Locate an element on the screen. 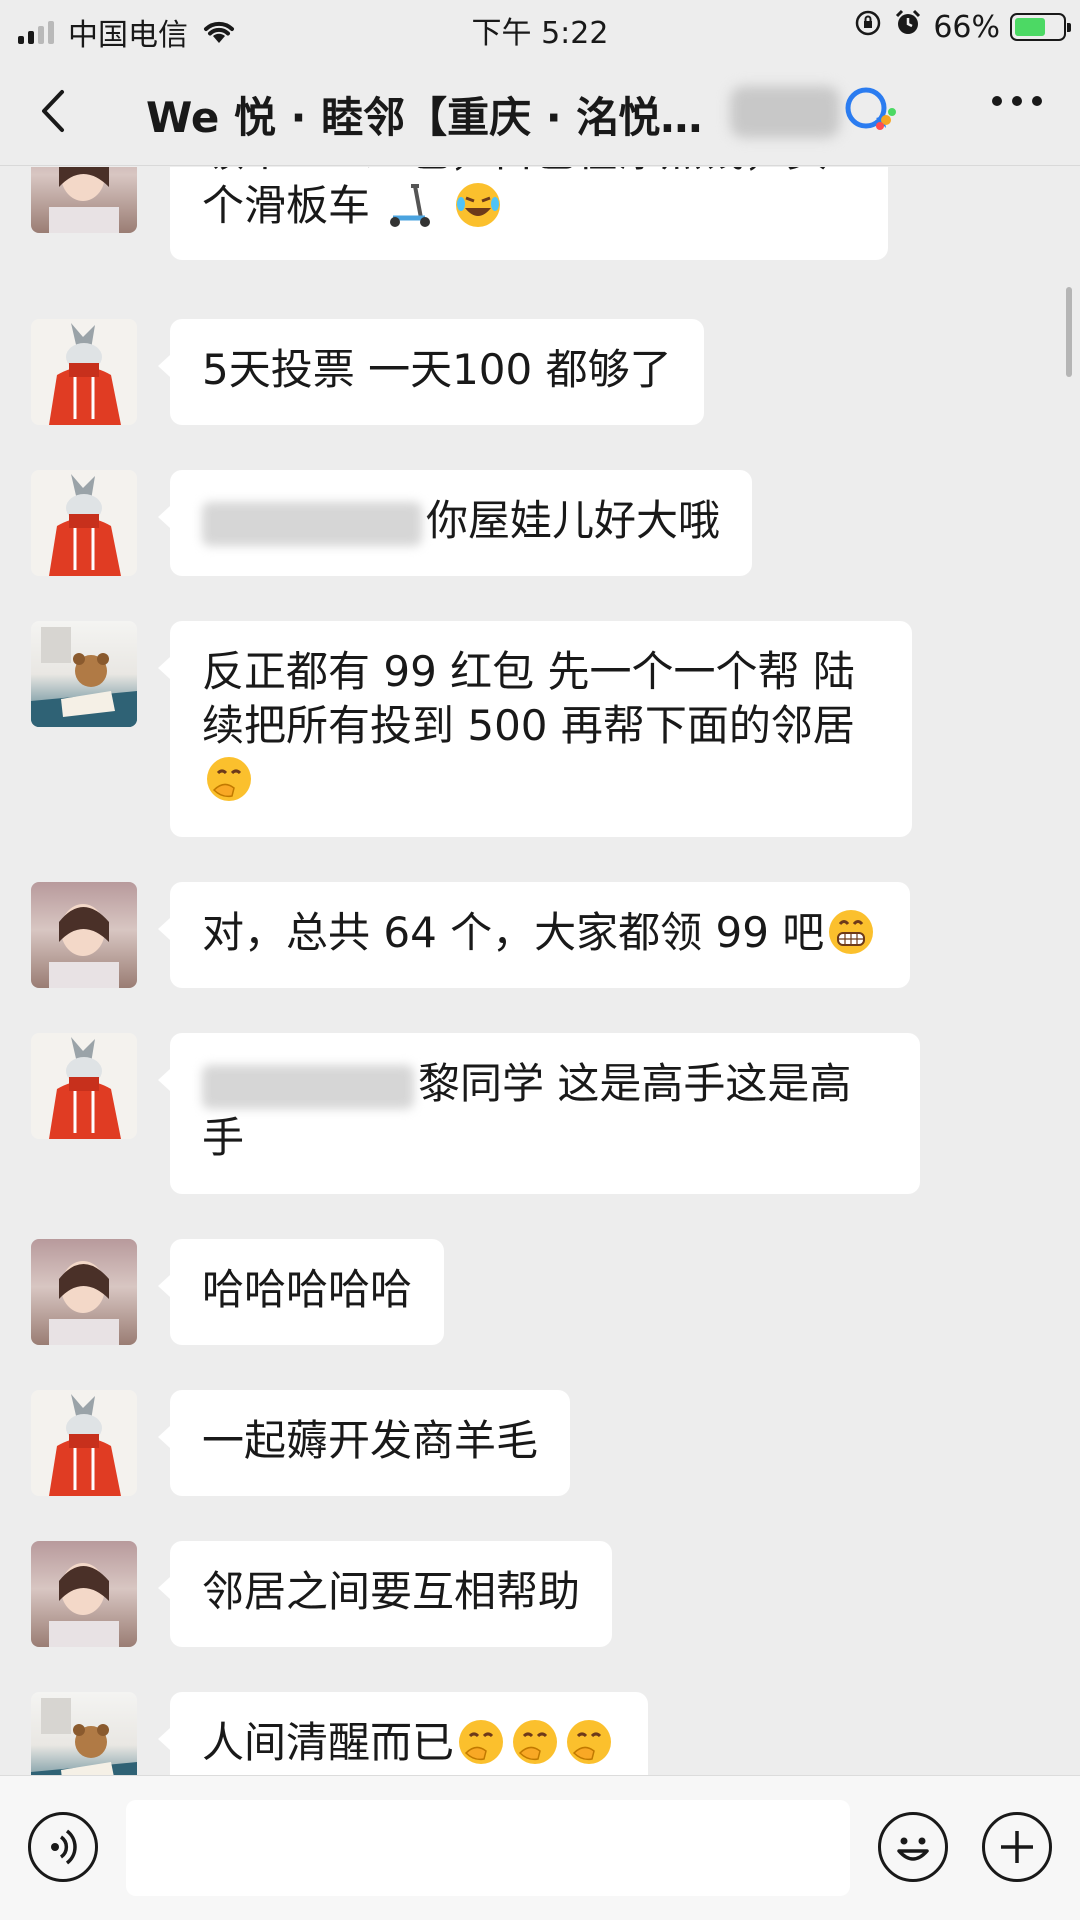 Image resolution: width=1080 pixels, height=1920 pixels. message-bubble: 你屋娃儿好大哦 is located at coordinates (455, 523).